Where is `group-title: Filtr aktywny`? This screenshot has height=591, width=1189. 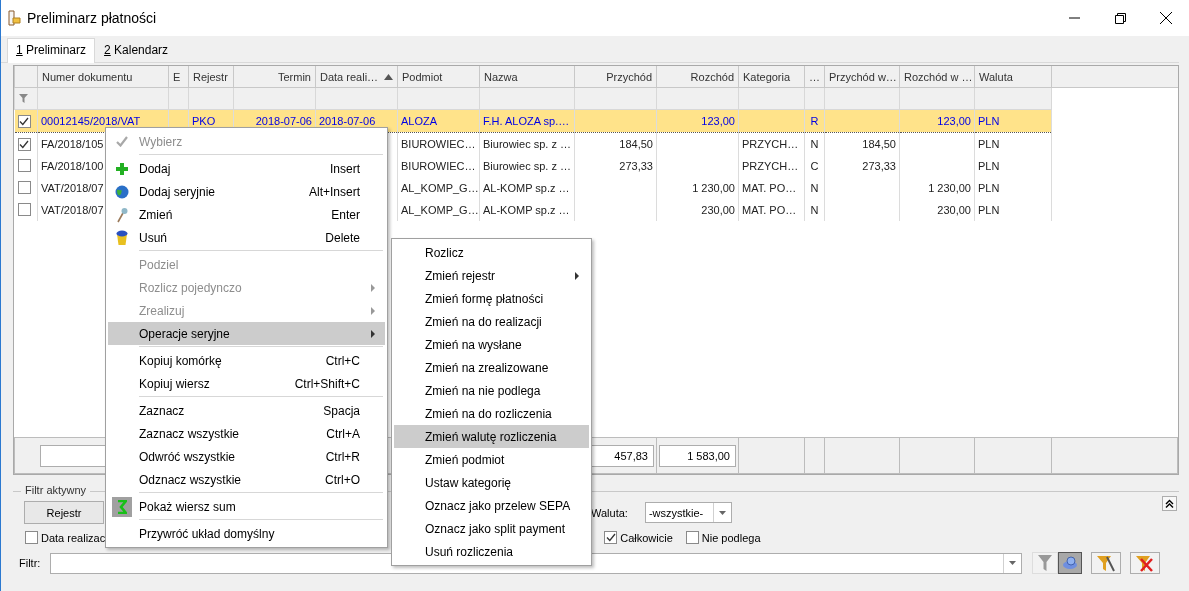
group-title: Filtr aktywny is located at coordinates (56, 490).